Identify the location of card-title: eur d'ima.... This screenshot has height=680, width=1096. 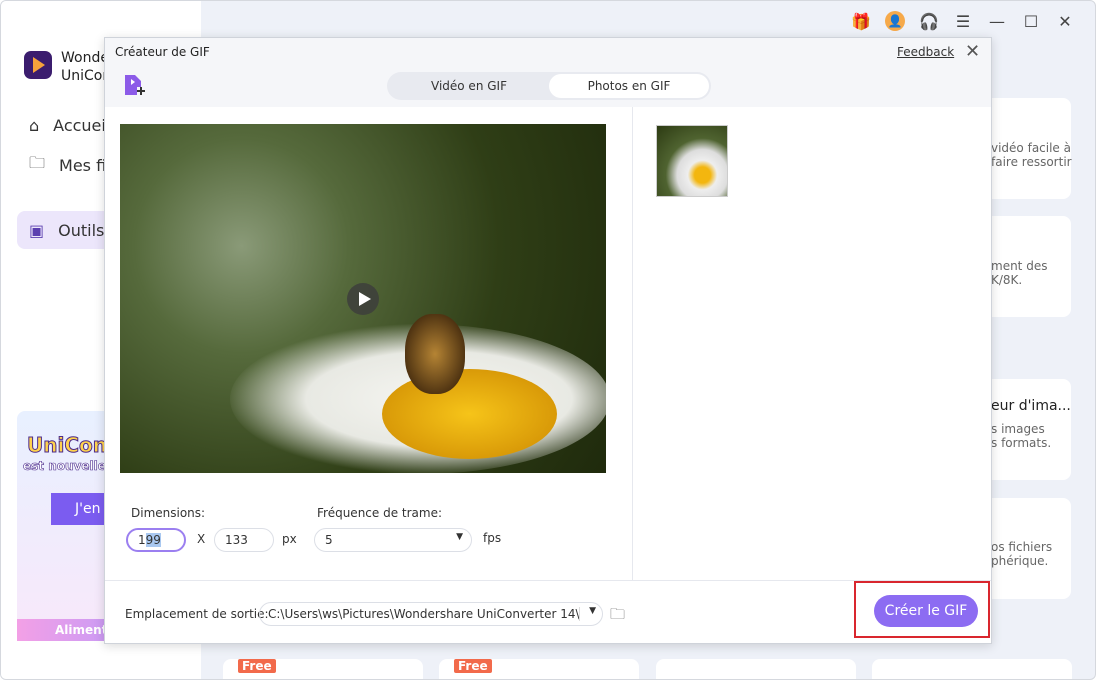
(1031, 406).